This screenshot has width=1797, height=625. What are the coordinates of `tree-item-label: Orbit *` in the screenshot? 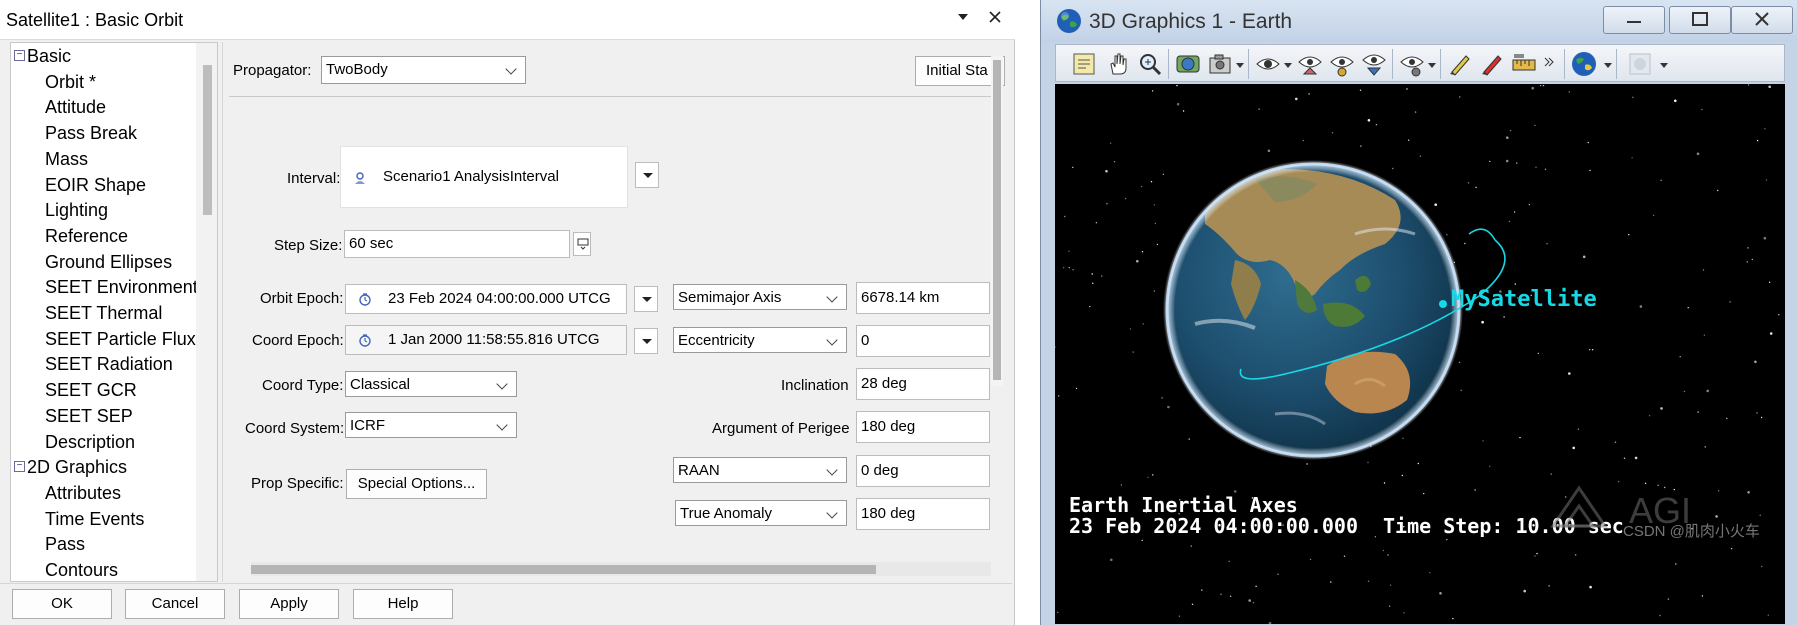 It's located at (71, 81).